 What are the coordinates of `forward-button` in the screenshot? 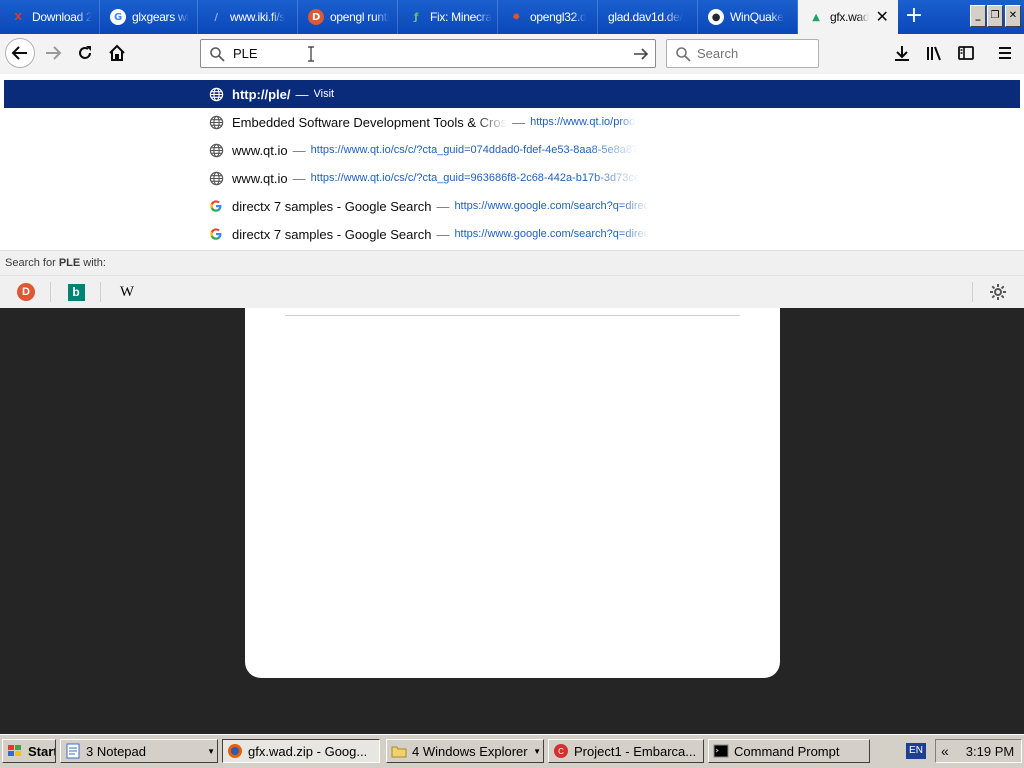 It's located at (53, 53).